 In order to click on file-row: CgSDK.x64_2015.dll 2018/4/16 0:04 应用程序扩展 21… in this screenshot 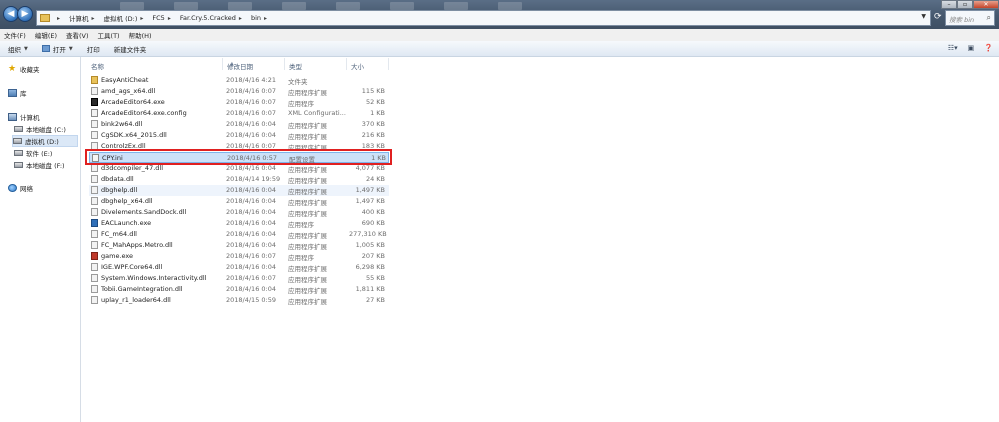, I will do `click(239, 135)`.